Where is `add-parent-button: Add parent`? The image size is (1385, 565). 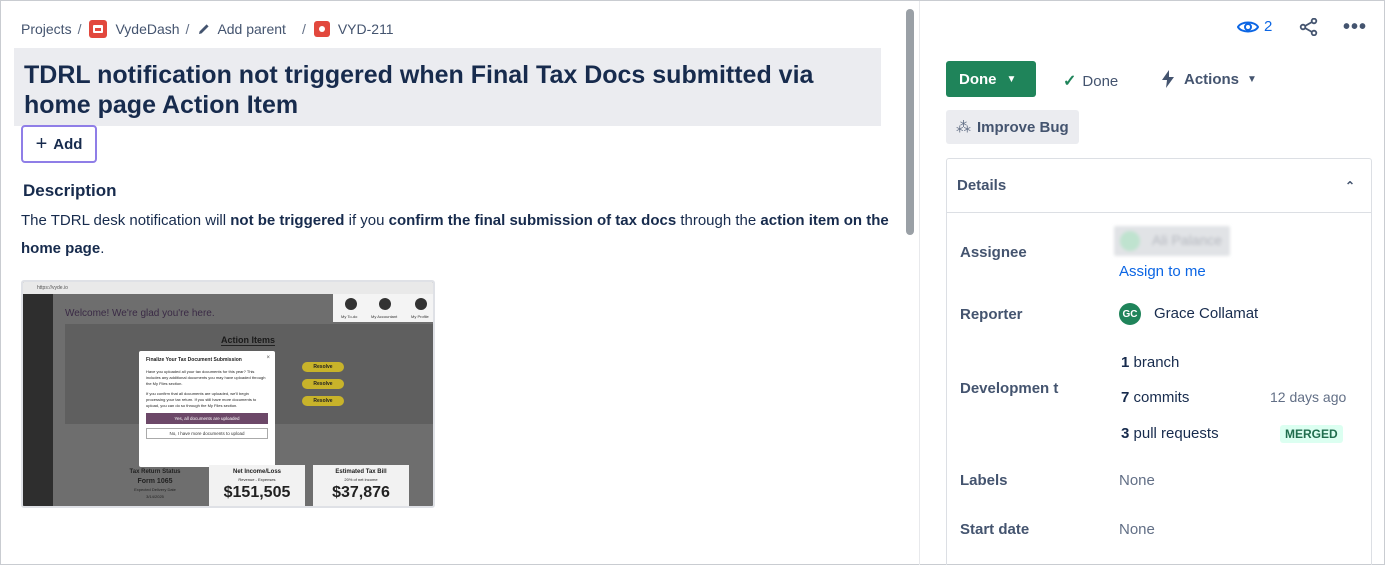 add-parent-button: Add parent is located at coordinates (251, 29).